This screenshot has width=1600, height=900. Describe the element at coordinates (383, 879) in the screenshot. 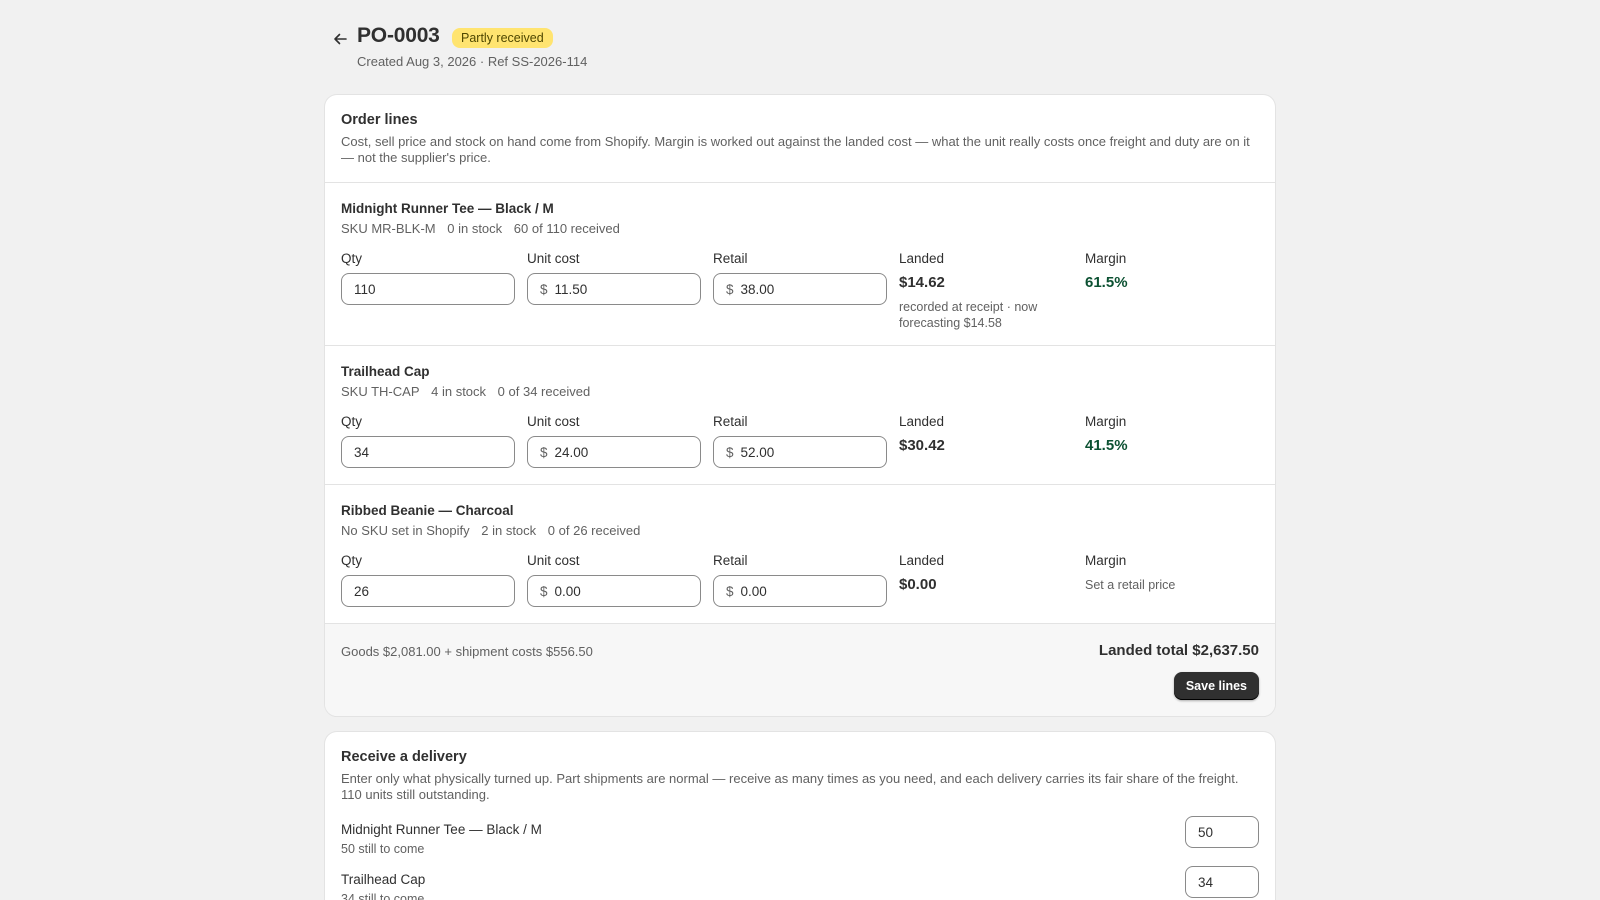

I see `receive-product-name: Trailhead Cap` at that location.